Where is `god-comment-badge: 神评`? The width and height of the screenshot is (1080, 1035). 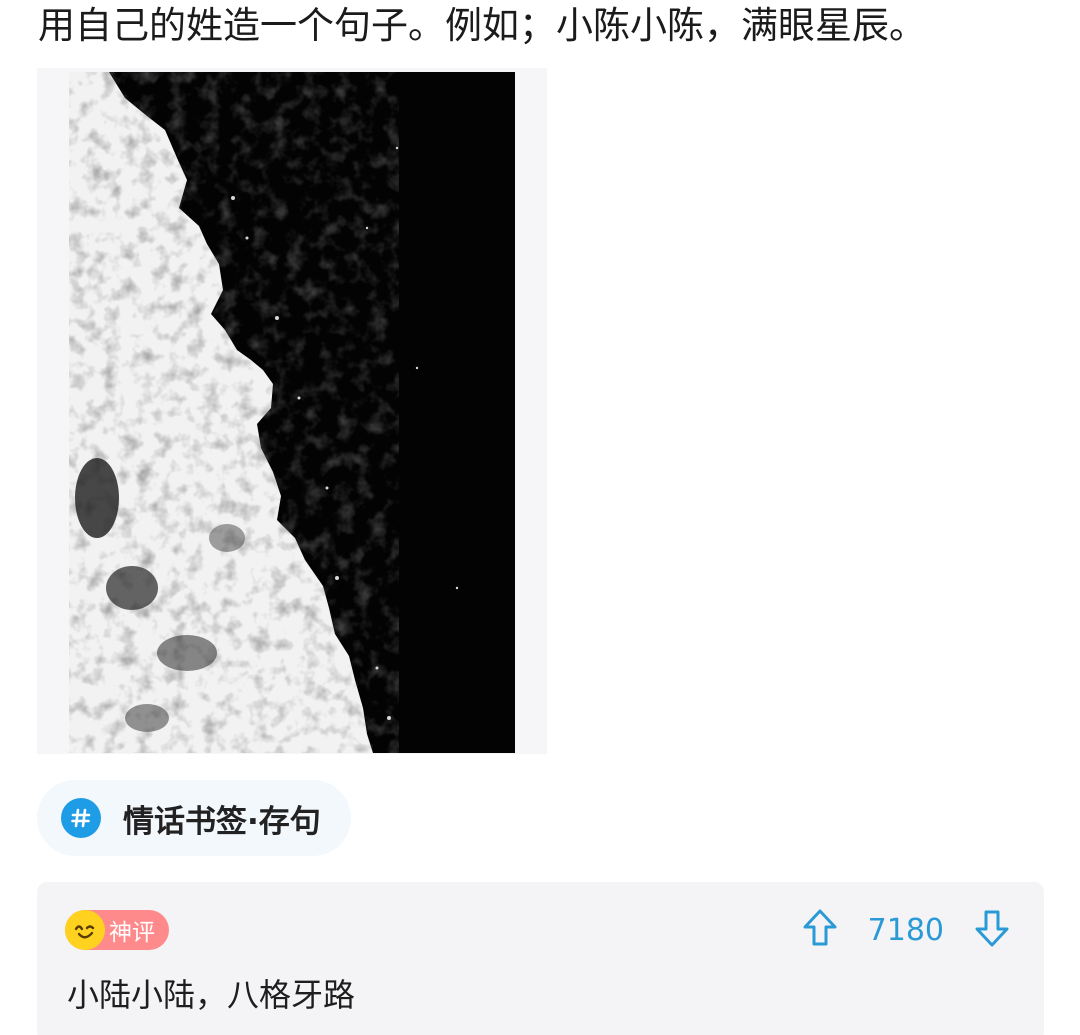 god-comment-badge: 神评 is located at coordinates (117, 930).